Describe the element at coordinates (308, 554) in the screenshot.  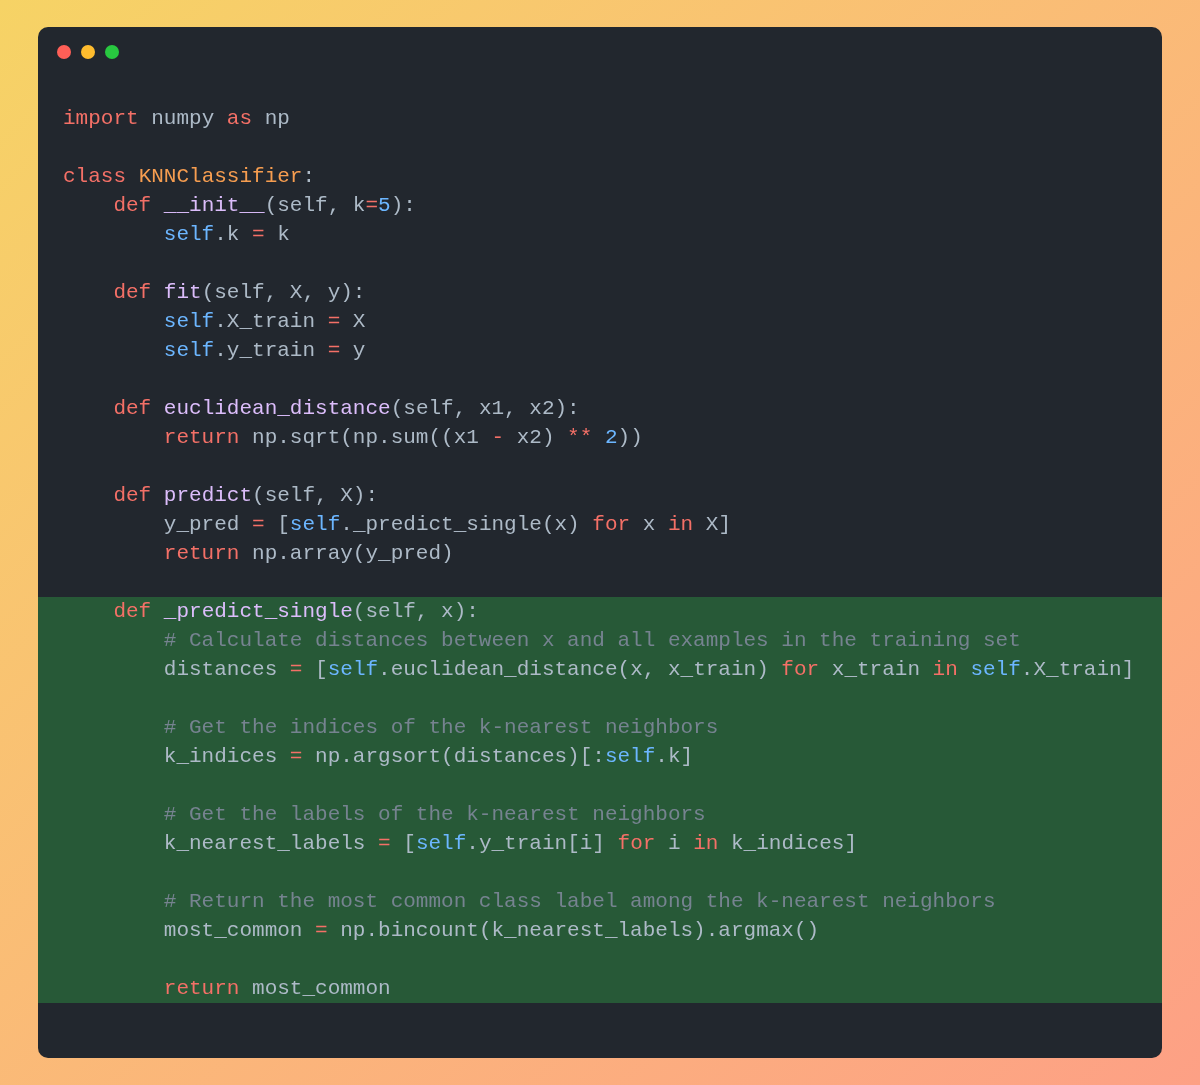
I see `code-line: return np.array(y_pred)` at that location.